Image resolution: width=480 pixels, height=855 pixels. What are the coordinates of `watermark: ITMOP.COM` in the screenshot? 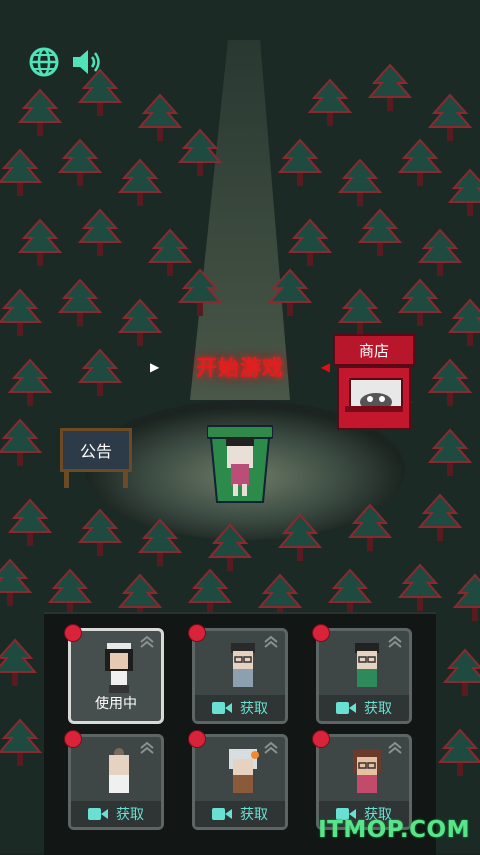 It's located at (394, 830).